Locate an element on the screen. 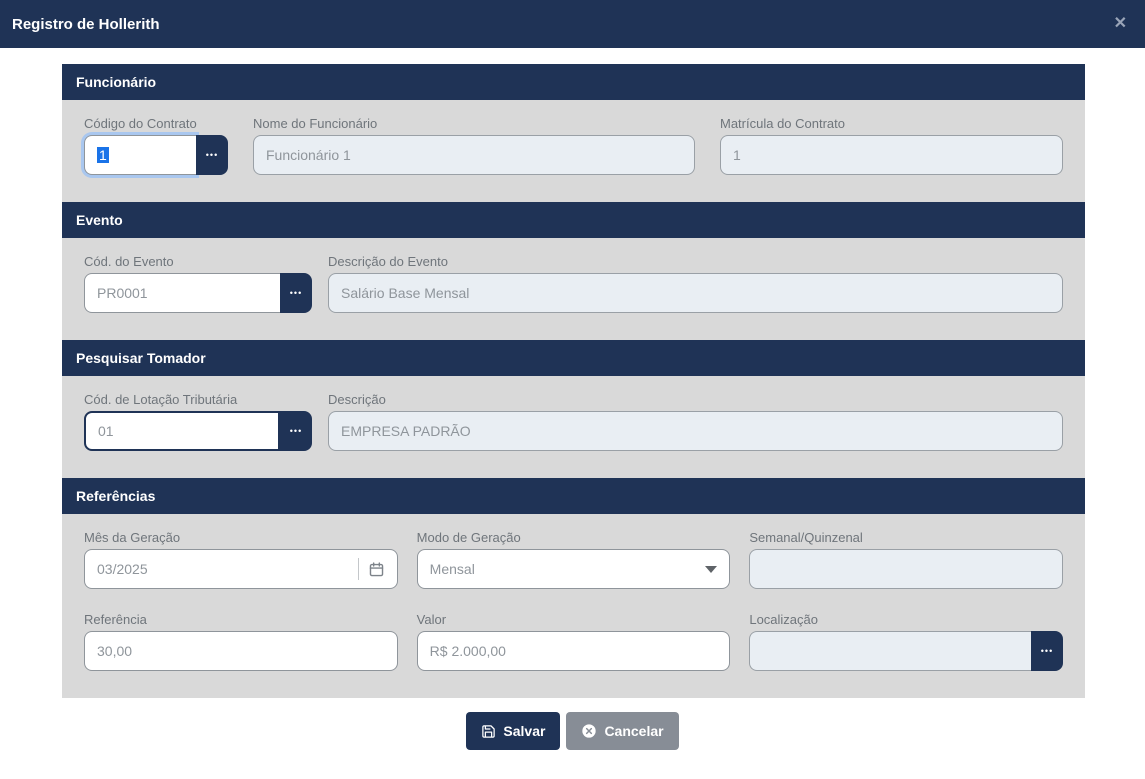  valor-value: R$ 2.000,00 is located at coordinates (467, 651).